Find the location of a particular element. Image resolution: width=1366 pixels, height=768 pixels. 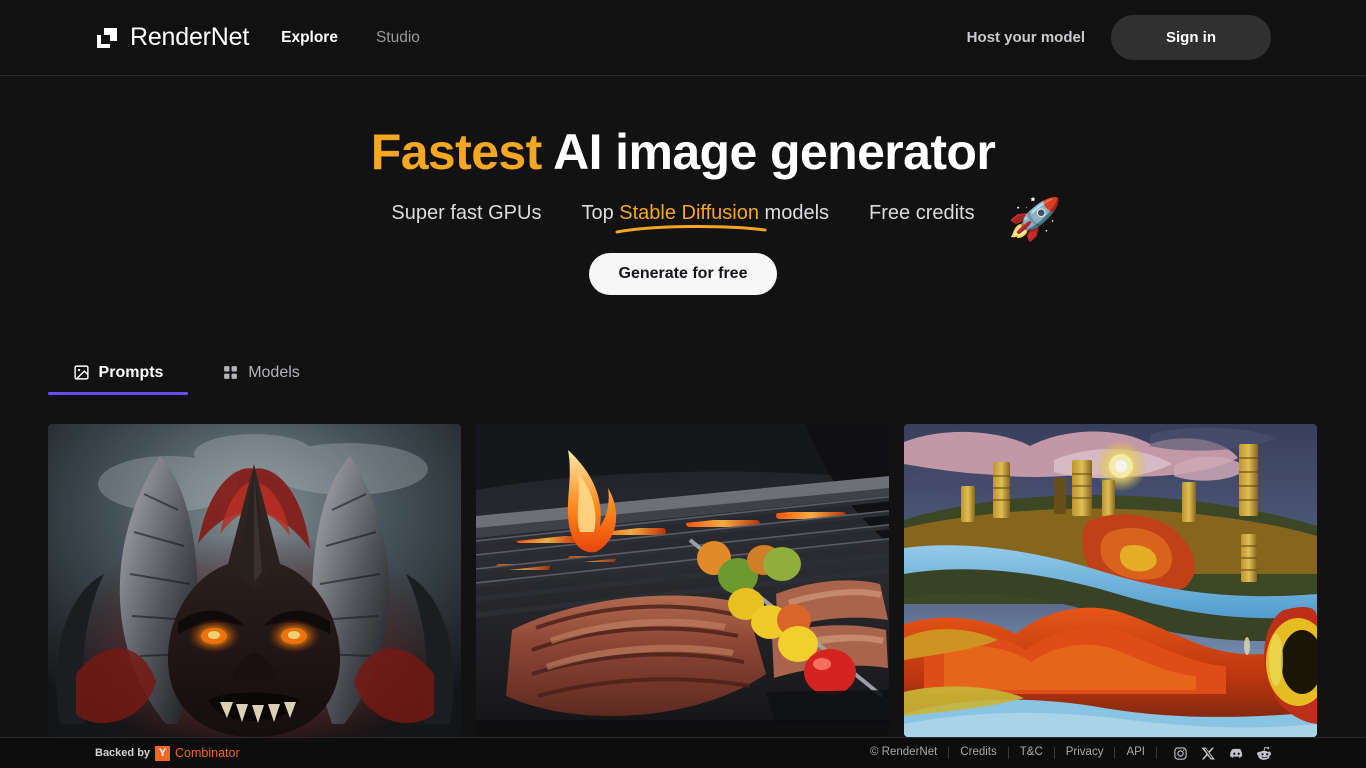

brand-logo: RenderNet is located at coordinates (172, 37).